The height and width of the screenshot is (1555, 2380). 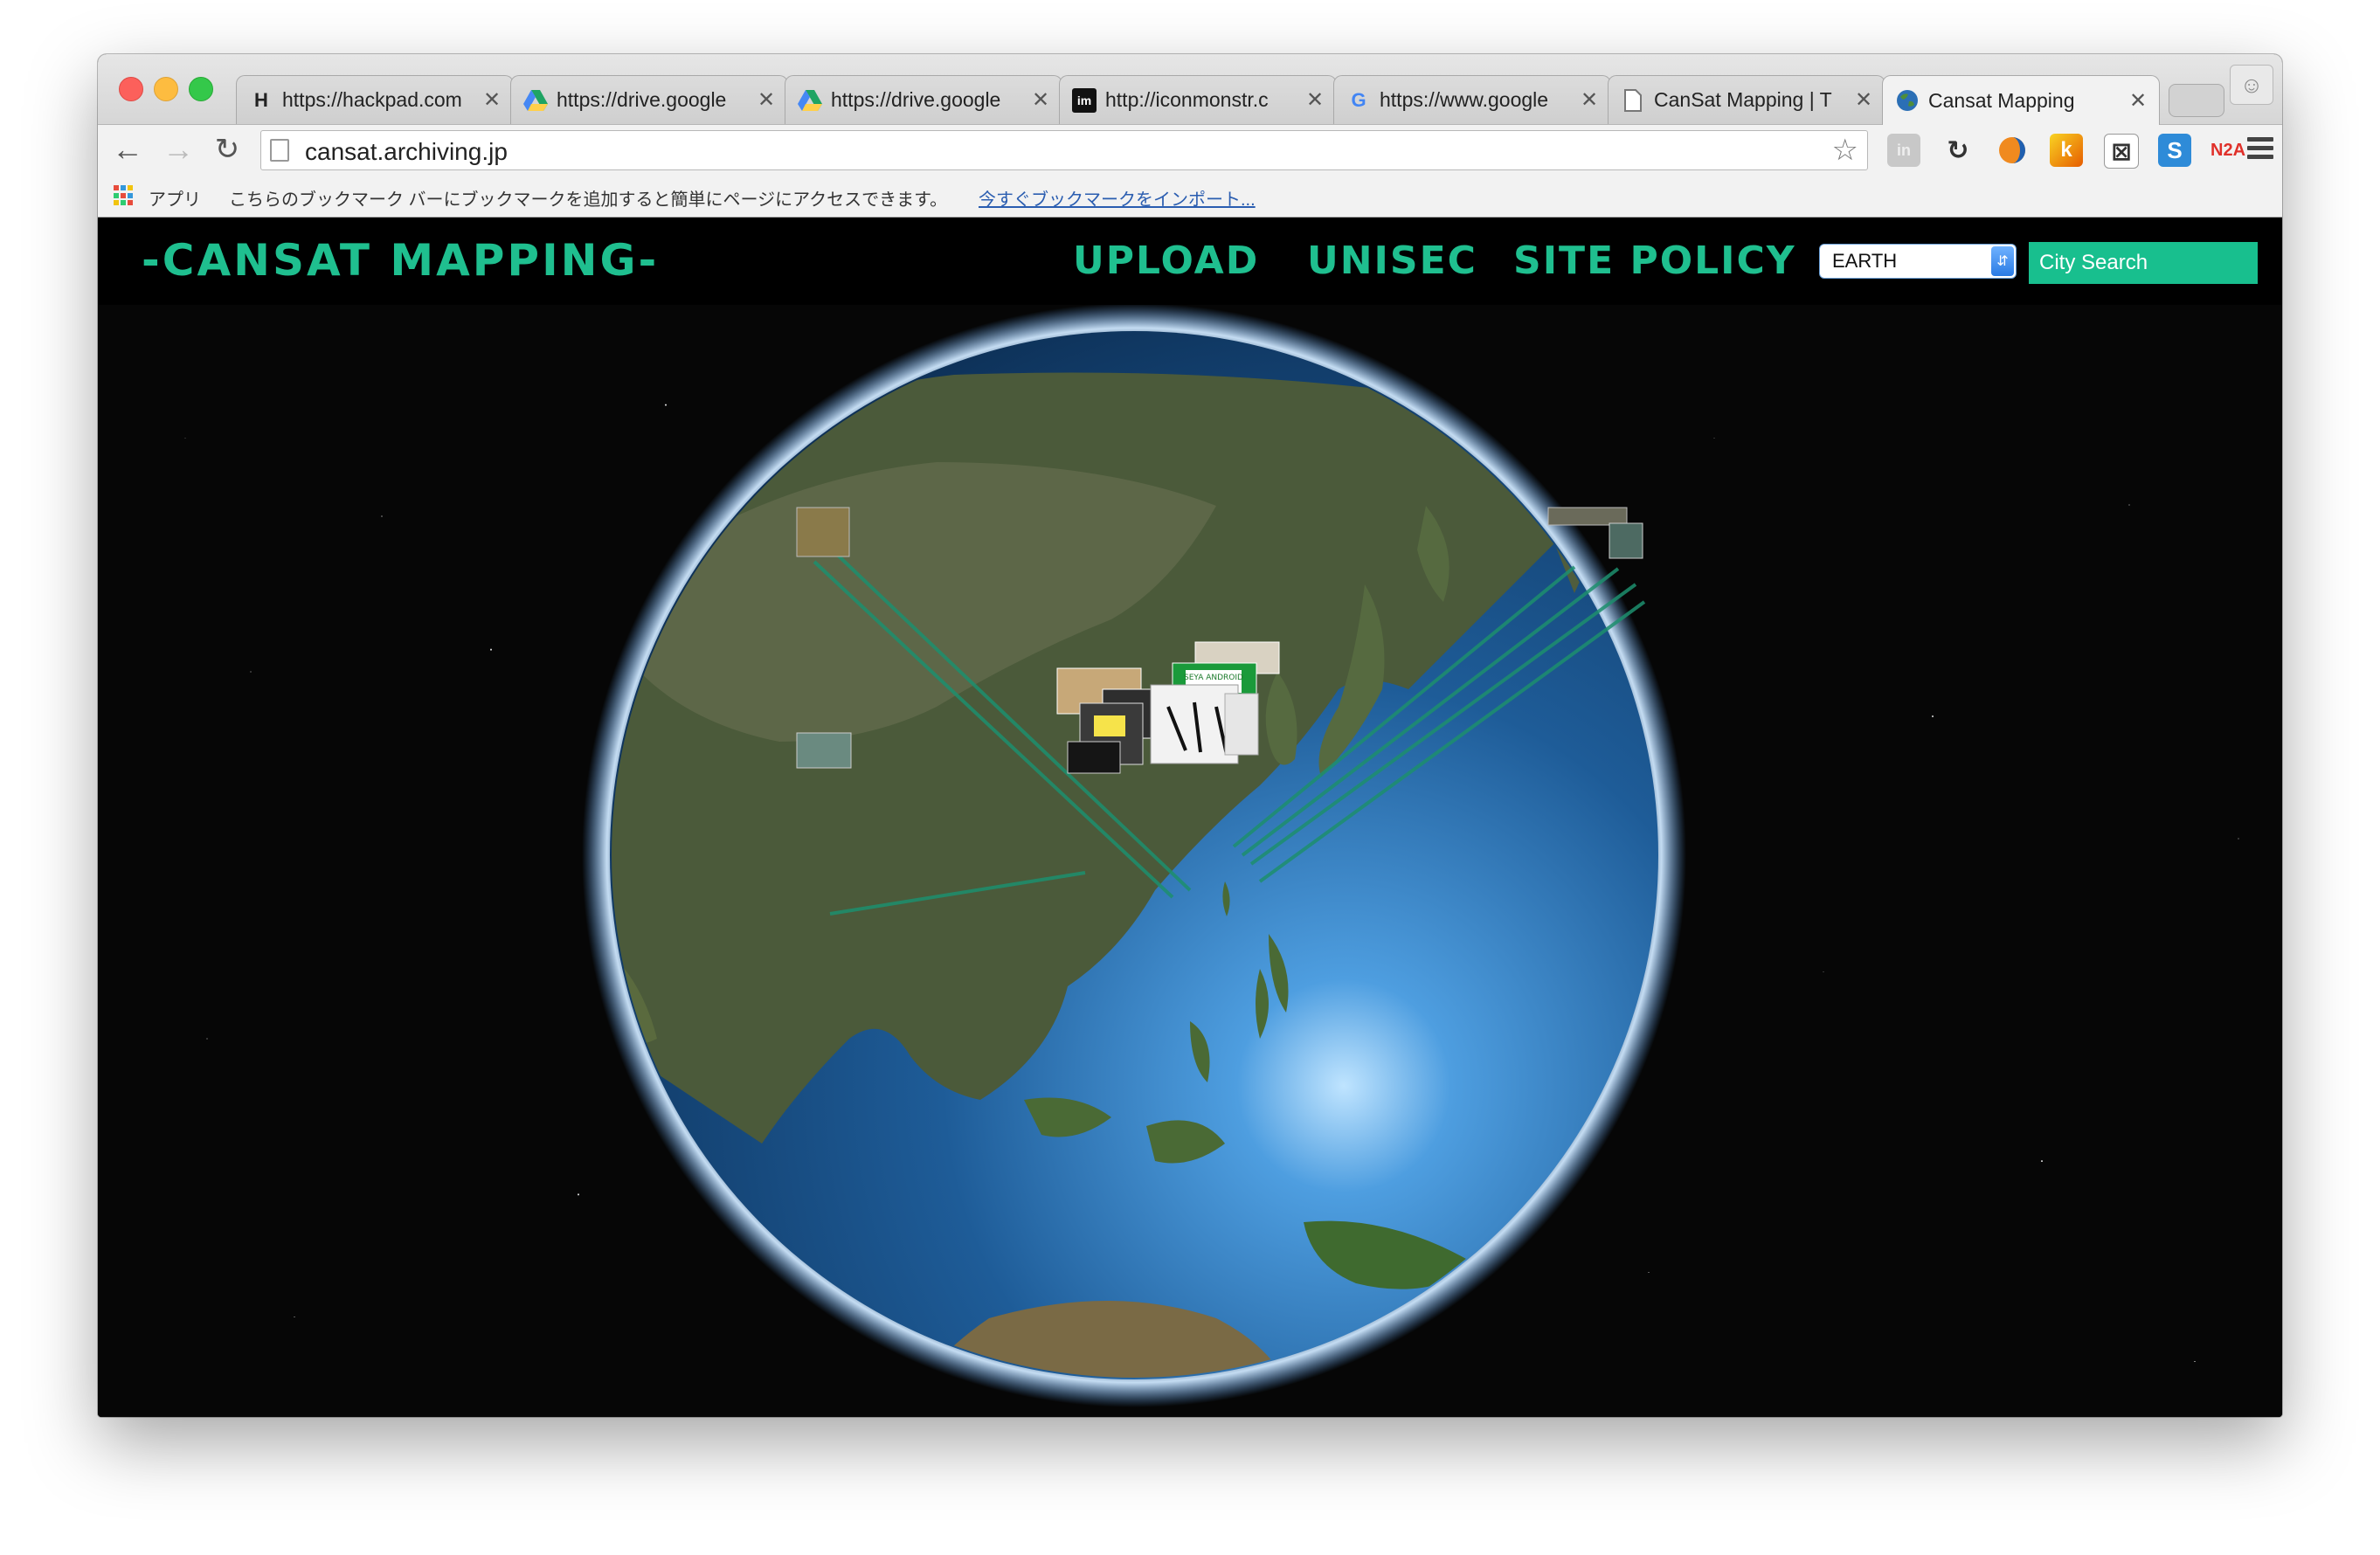 I want to click on tab-label: https://hackpad.com, so click(x=372, y=99).